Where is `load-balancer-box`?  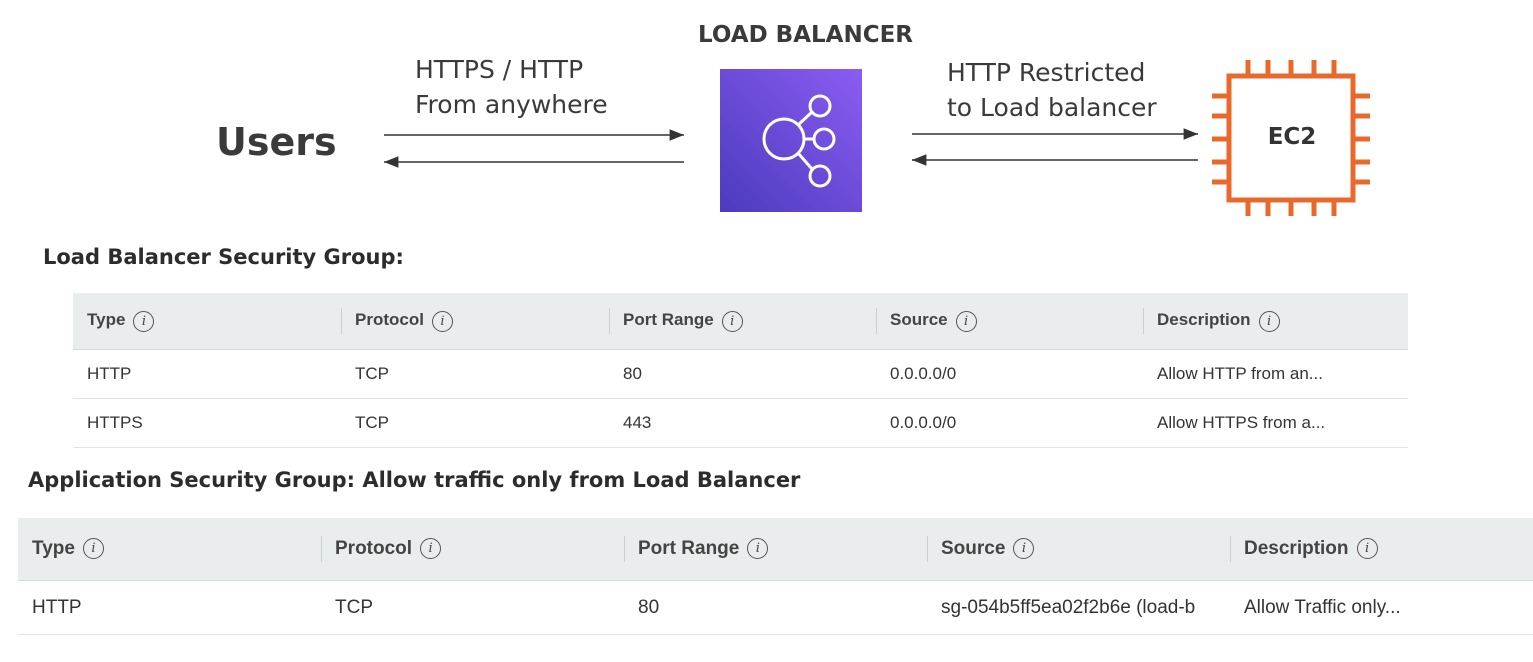 load-balancer-box is located at coordinates (791, 140).